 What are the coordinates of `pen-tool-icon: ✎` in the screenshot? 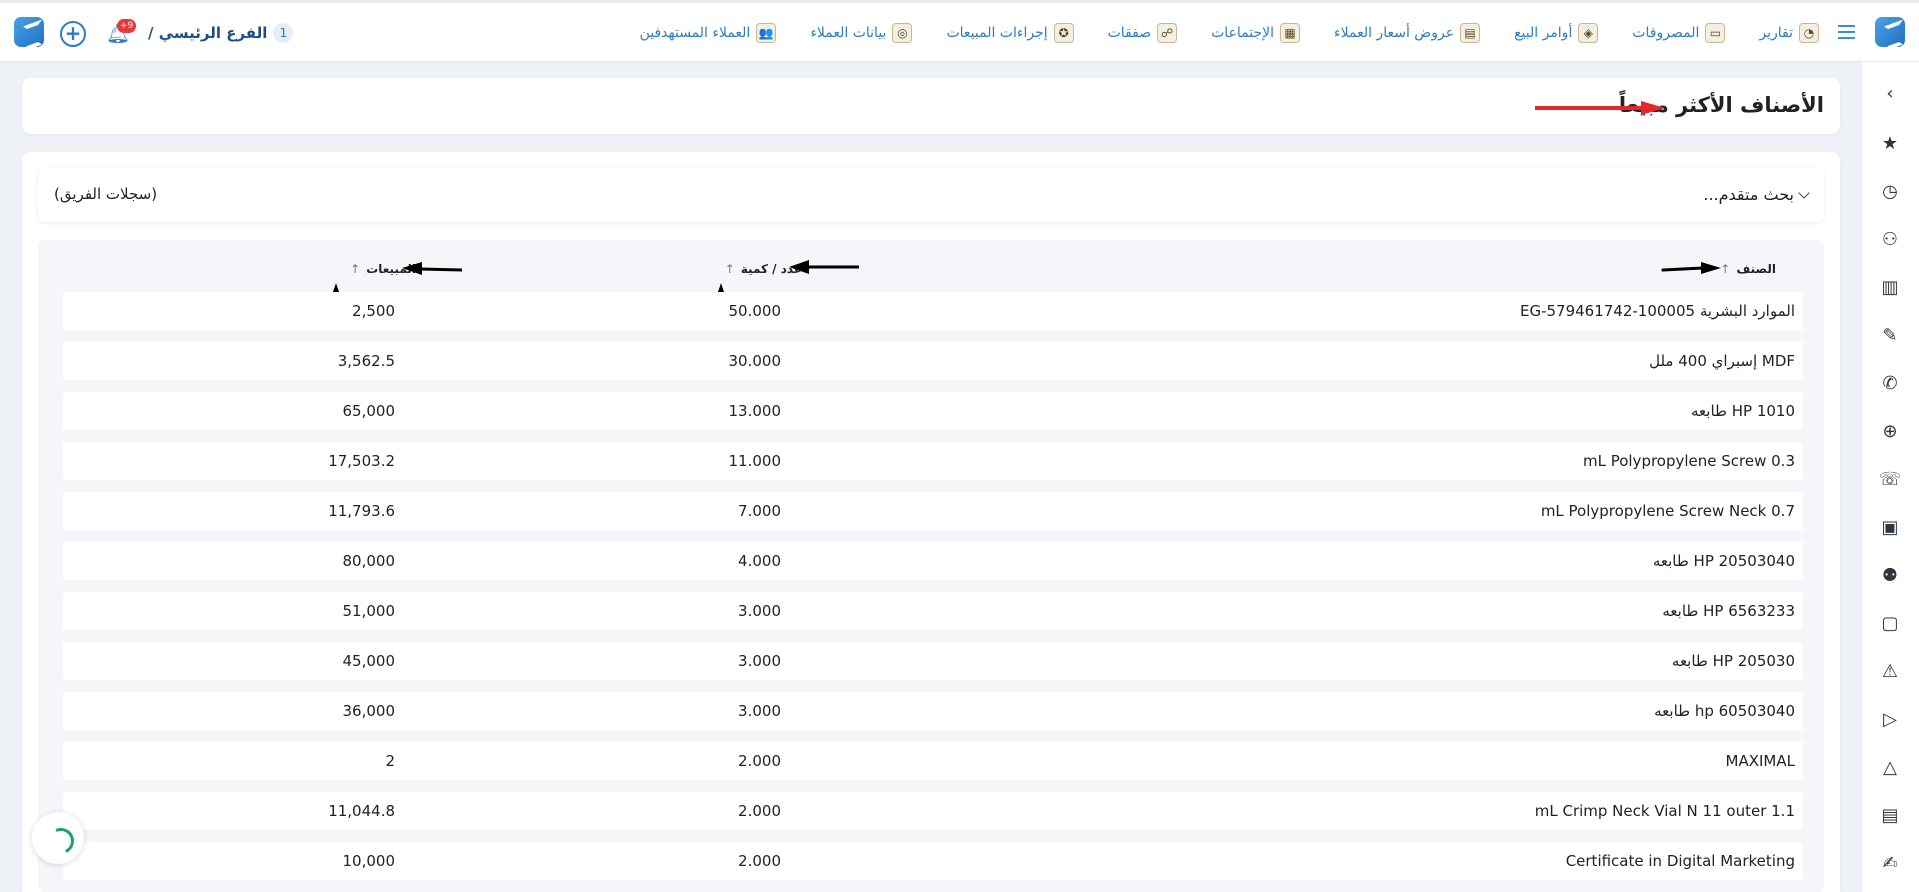 It's located at (1890, 336).